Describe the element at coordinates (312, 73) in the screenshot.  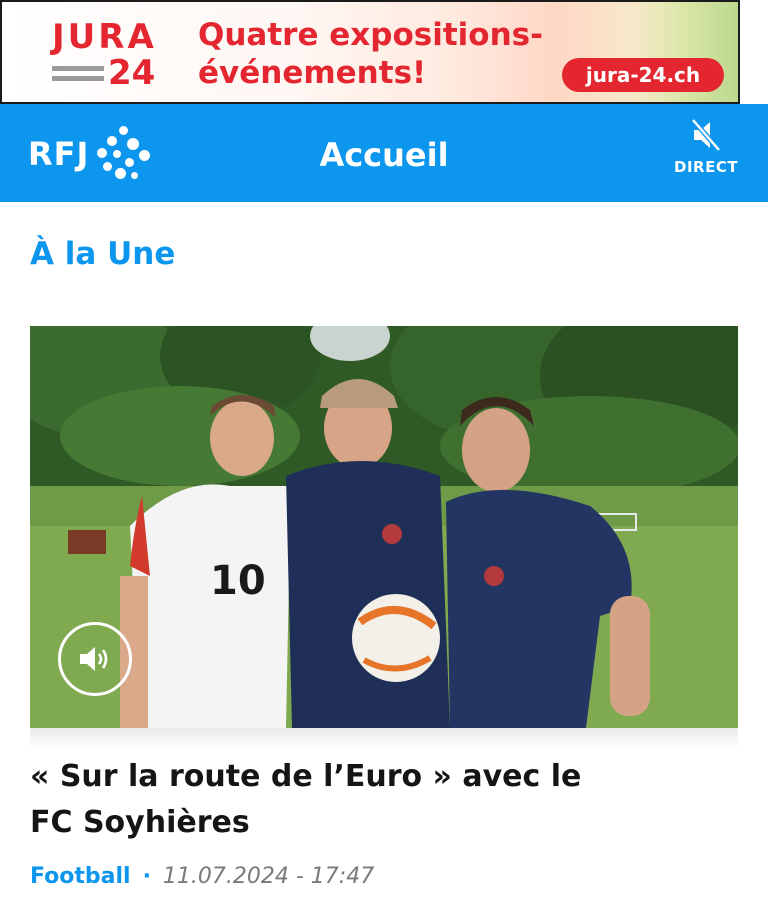
I see `ad-headline-line2: événements!` at that location.